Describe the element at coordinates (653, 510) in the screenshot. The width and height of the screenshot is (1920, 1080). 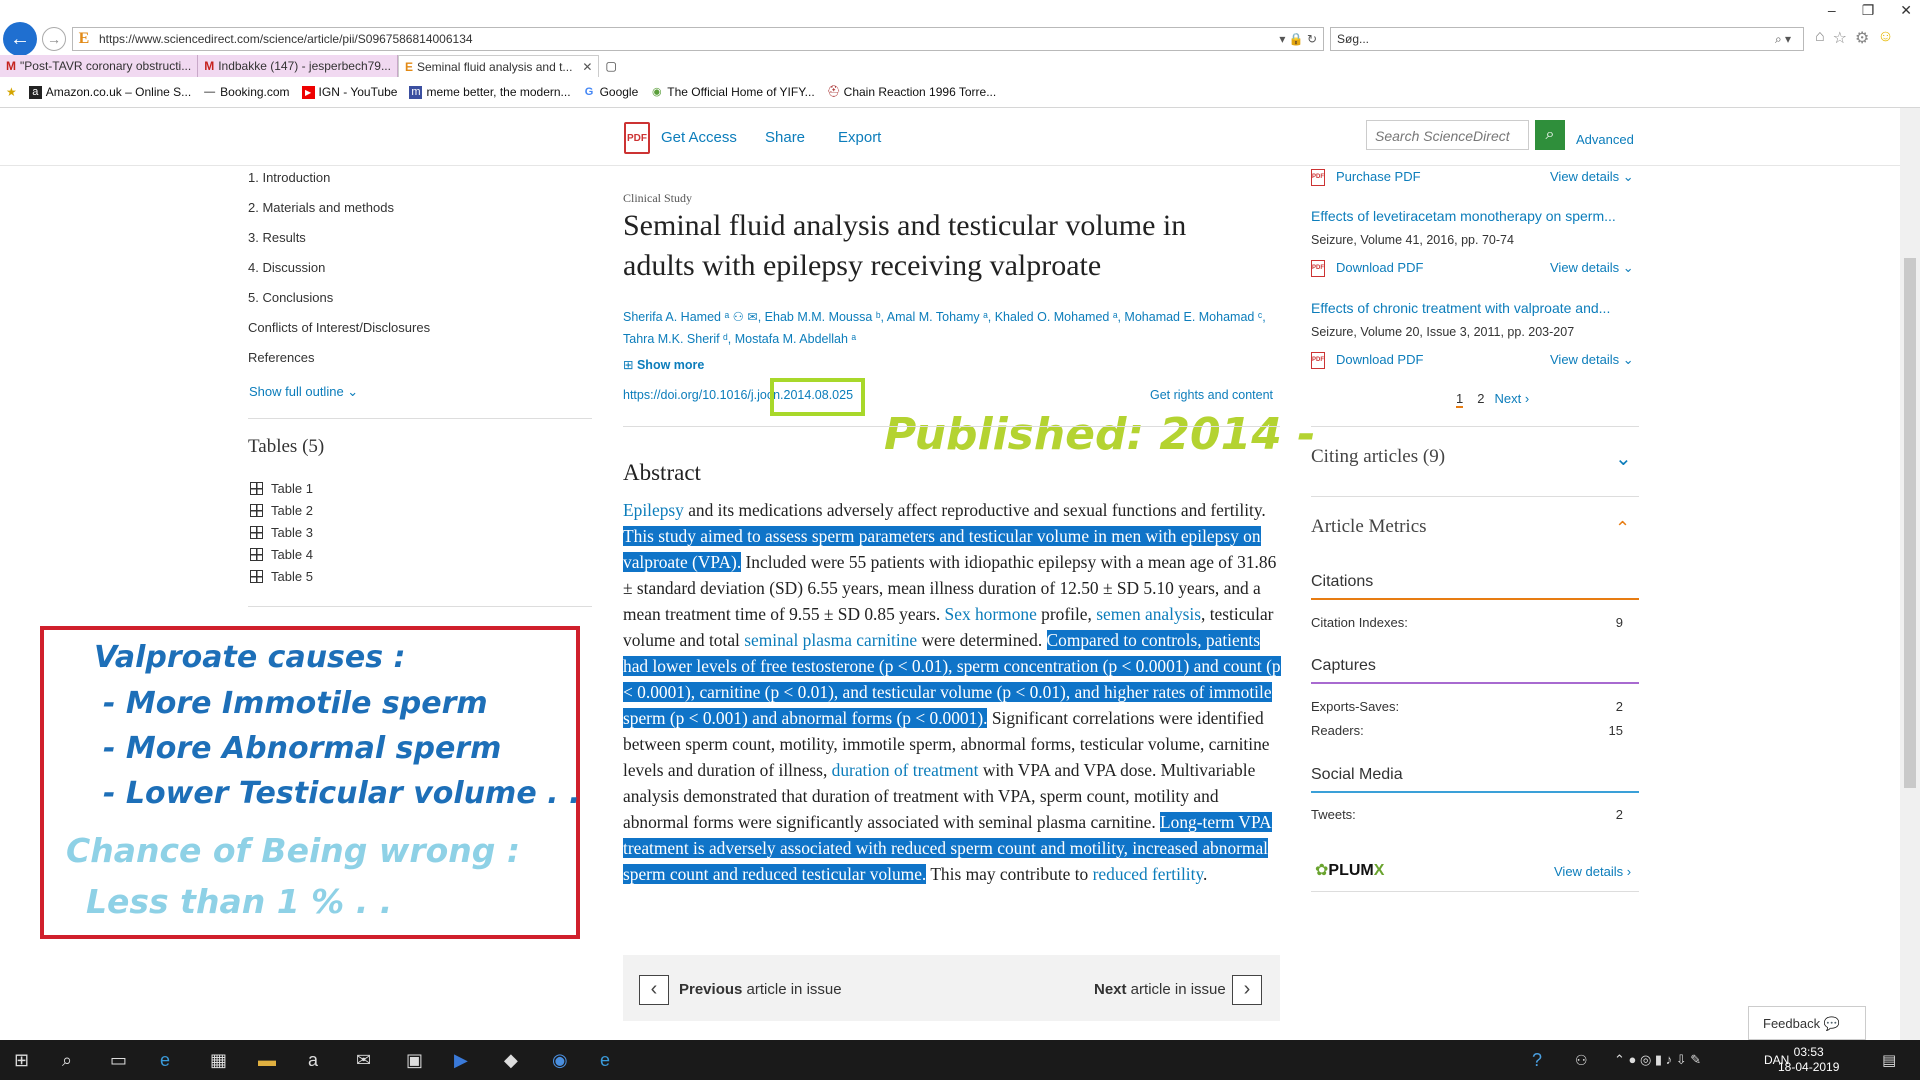
I see `epilepsy-link: Epilepsy` at that location.